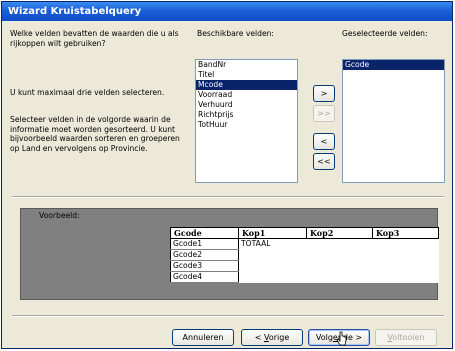  Describe the element at coordinates (393, 65) in the screenshot. I see `list-item-selected: Gcode` at that location.